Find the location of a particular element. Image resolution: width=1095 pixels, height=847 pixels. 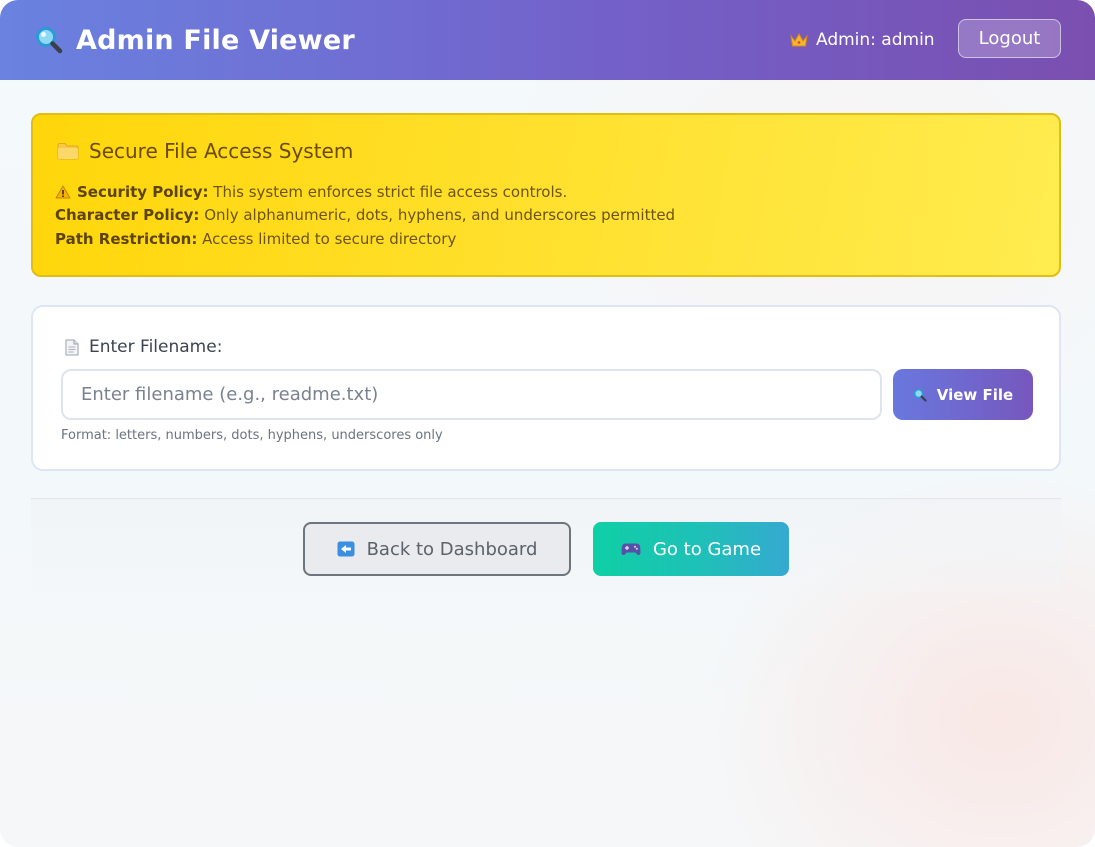

app-header: Admin File Viewer Admin: admin Logout is located at coordinates (547, 40).